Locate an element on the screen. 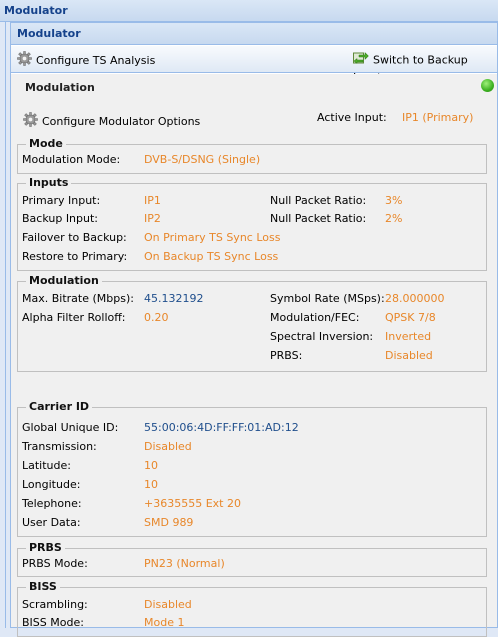 The image size is (498, 637). primary-input-value: IP1 is located at coordinates (152, 200).